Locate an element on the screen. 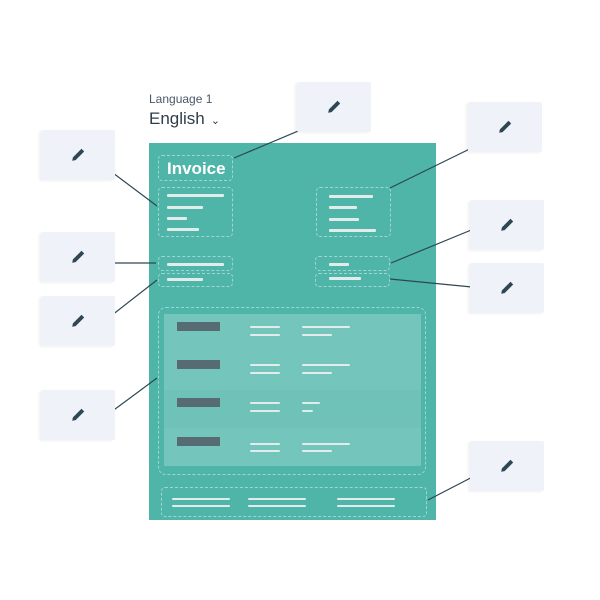 The image size is (600, 600). due-field-region is located at coordinates (352, 263).